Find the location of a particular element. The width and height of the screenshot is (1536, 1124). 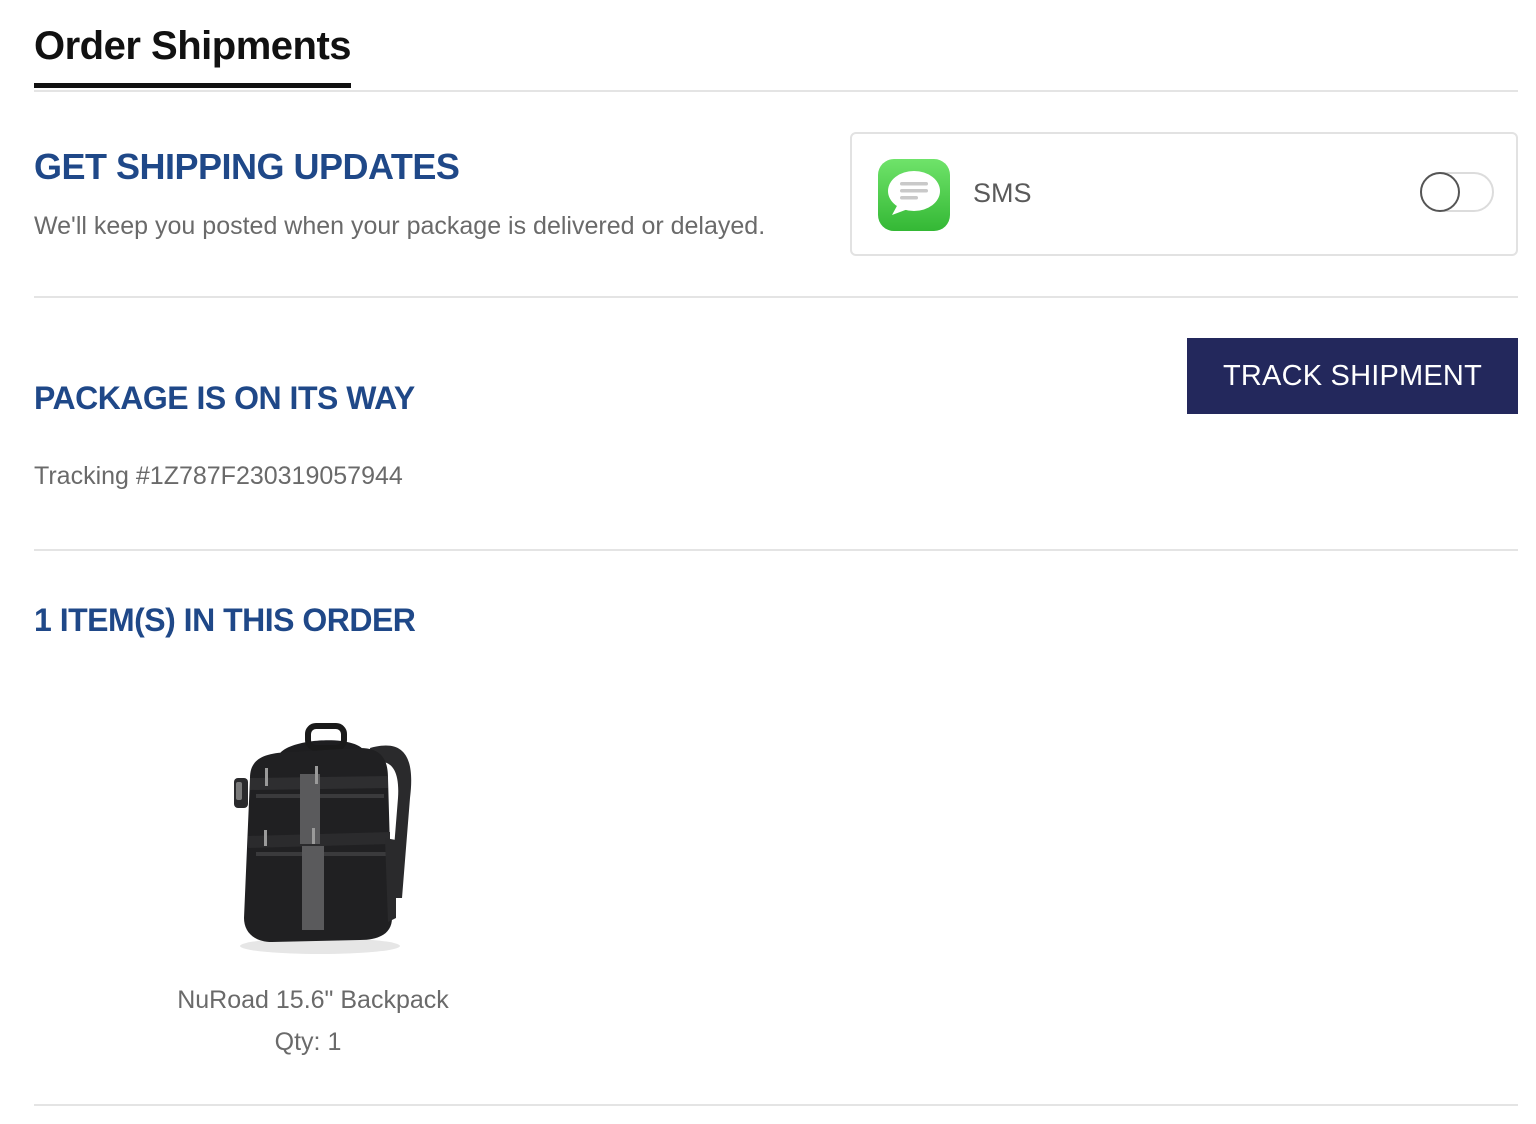

tab-bar: Order Shipments is located at coordinates (776, 46).